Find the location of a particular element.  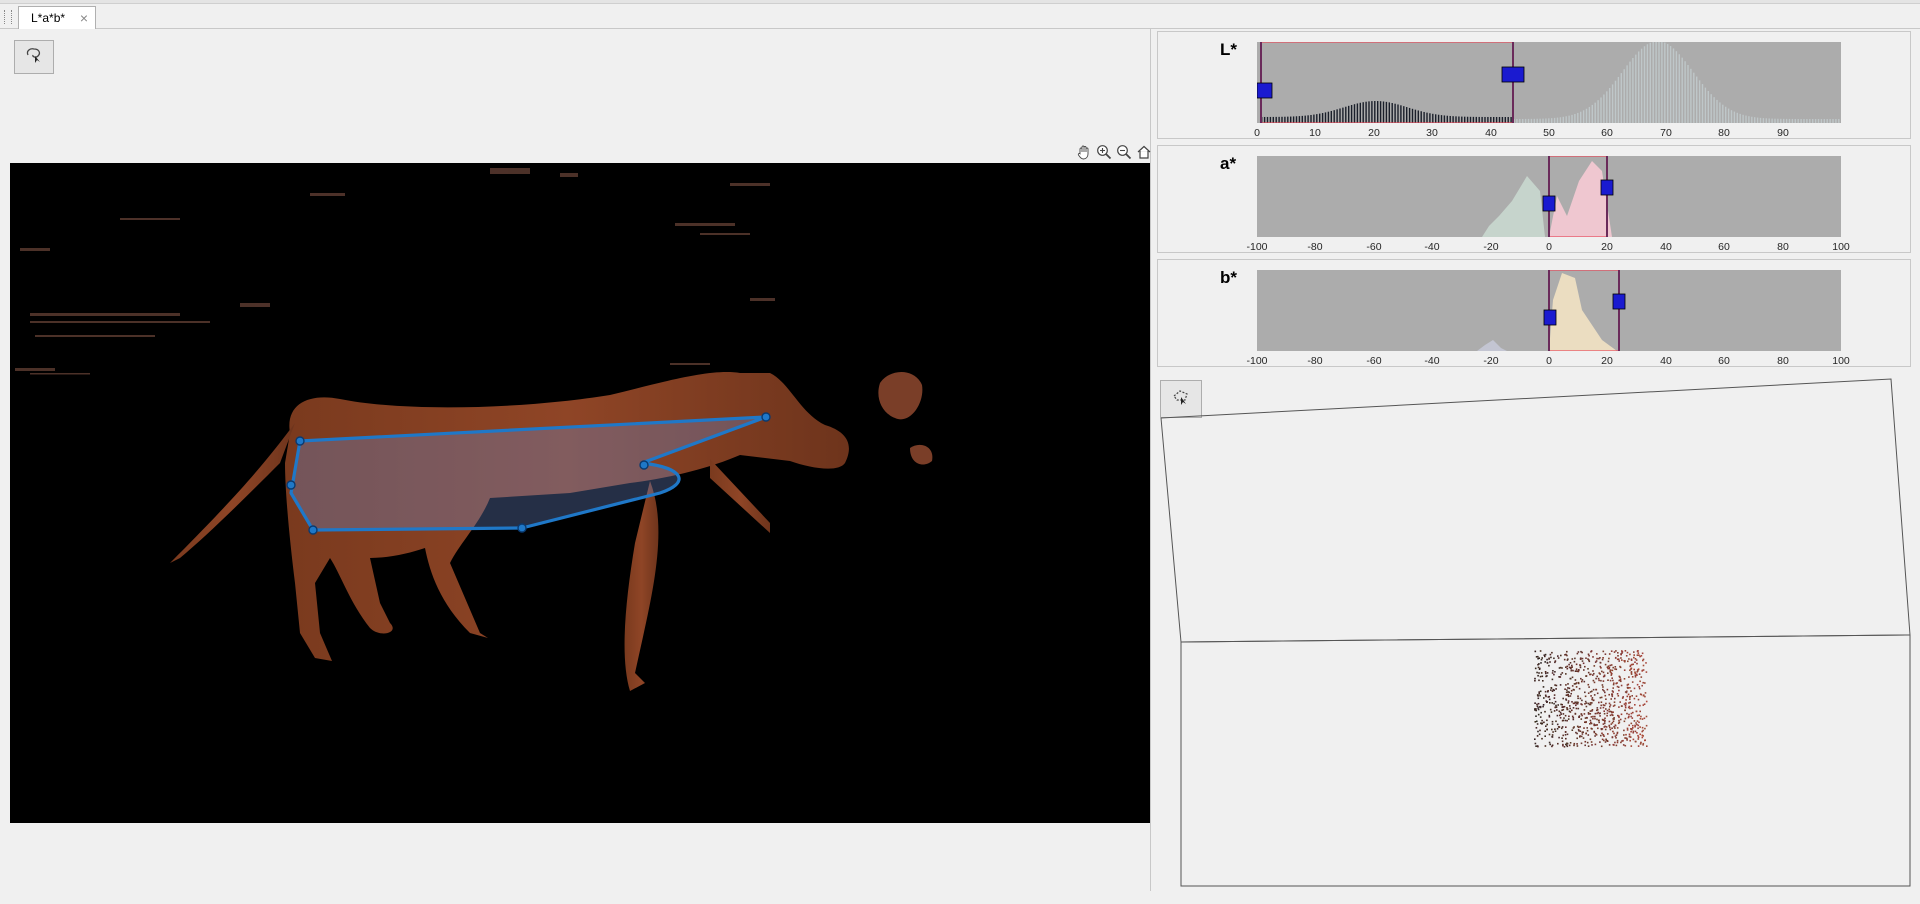

l-max-handle is located at coordinates (1513, 74).